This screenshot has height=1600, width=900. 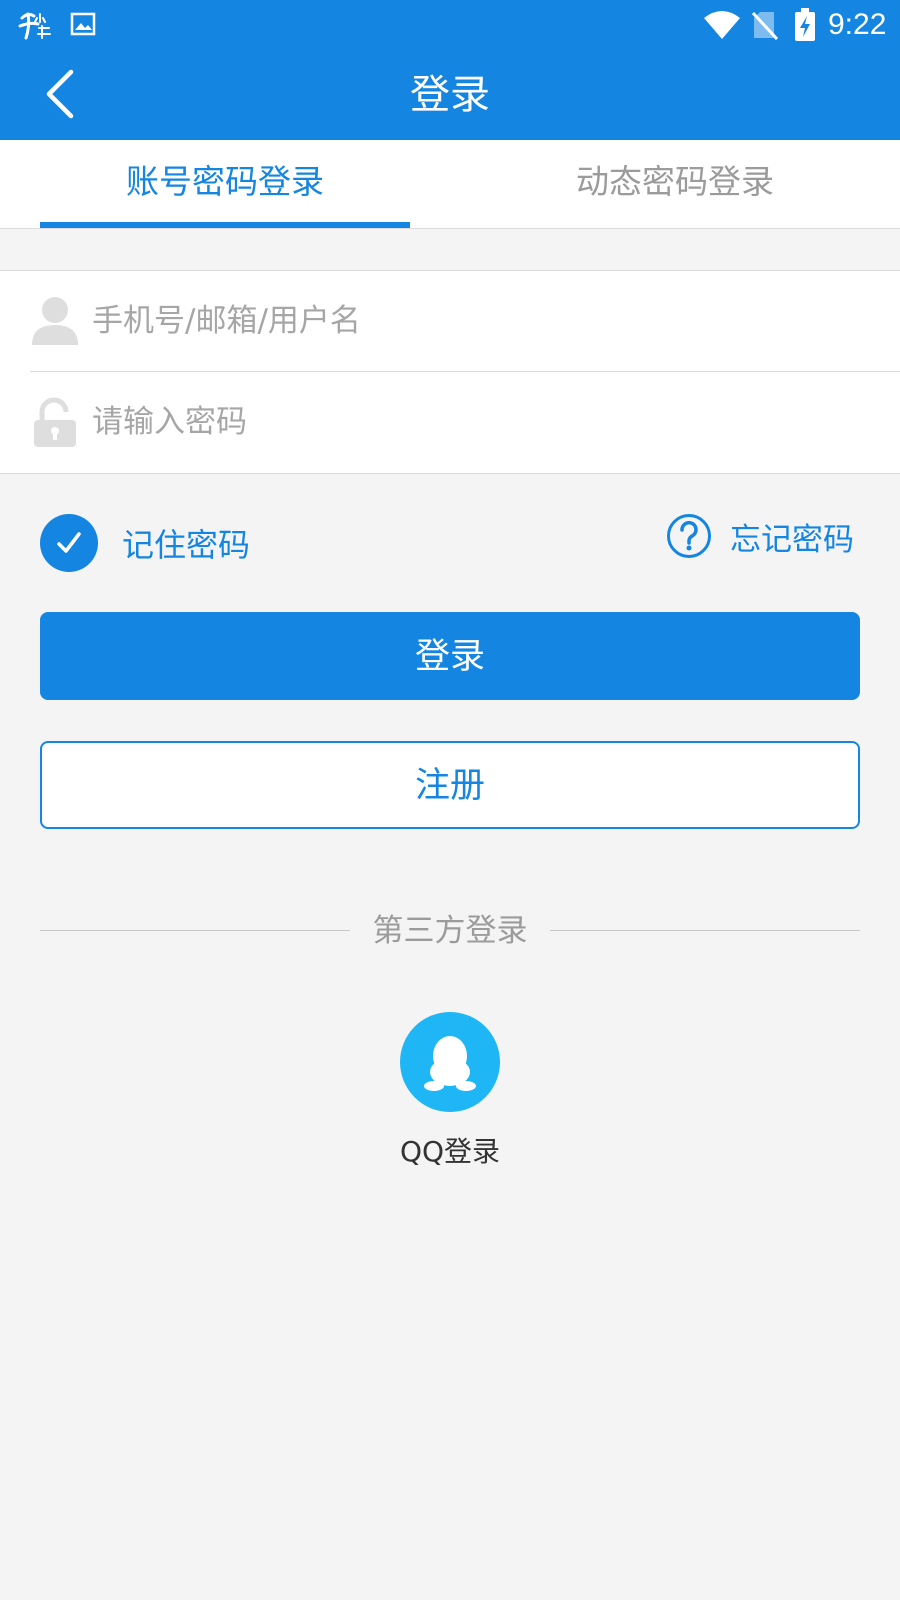 What do you see at coordinates (55, 422) in the screenshot?
I see `unlock-icon` at bounding box center [55, 422].